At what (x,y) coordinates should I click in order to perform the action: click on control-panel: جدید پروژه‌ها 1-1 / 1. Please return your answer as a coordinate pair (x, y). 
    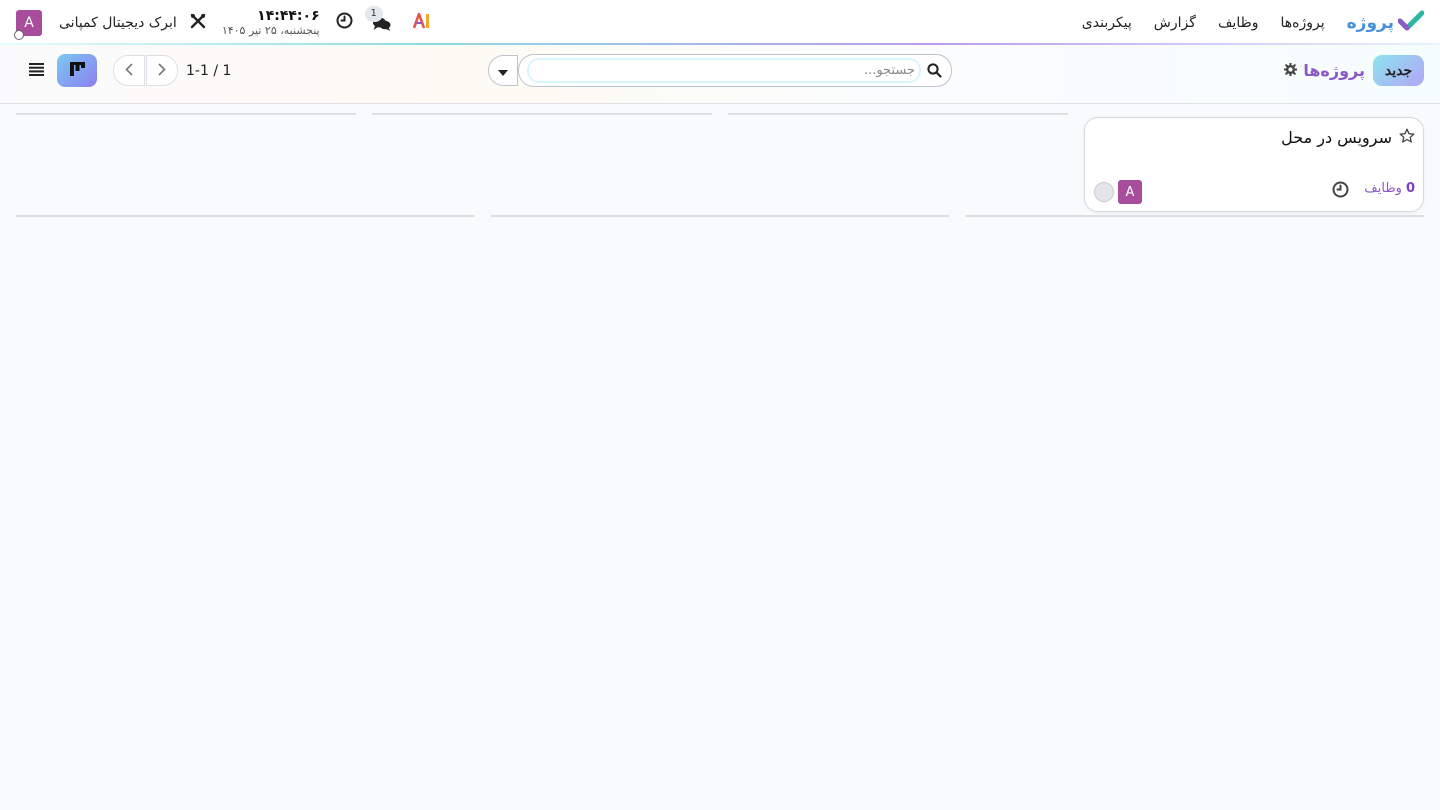
    Looking at the image, I should click on (720, 75).